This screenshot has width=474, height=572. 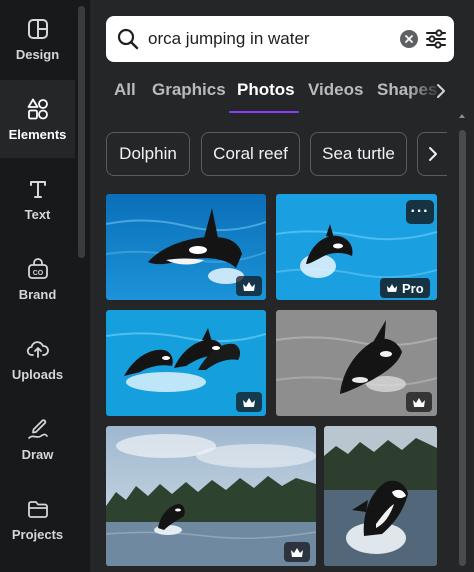 I want to click on rail-item-elements: Elements, so click(x=37, y=119).